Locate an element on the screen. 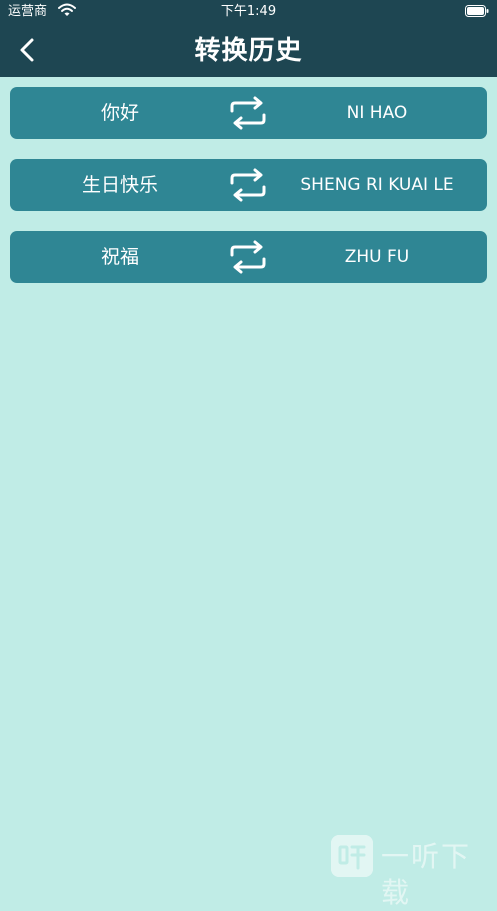 The height and width of the screenshot is (911, 497). history-row: 你好 NI HAO is located at coordinates (248, 113).